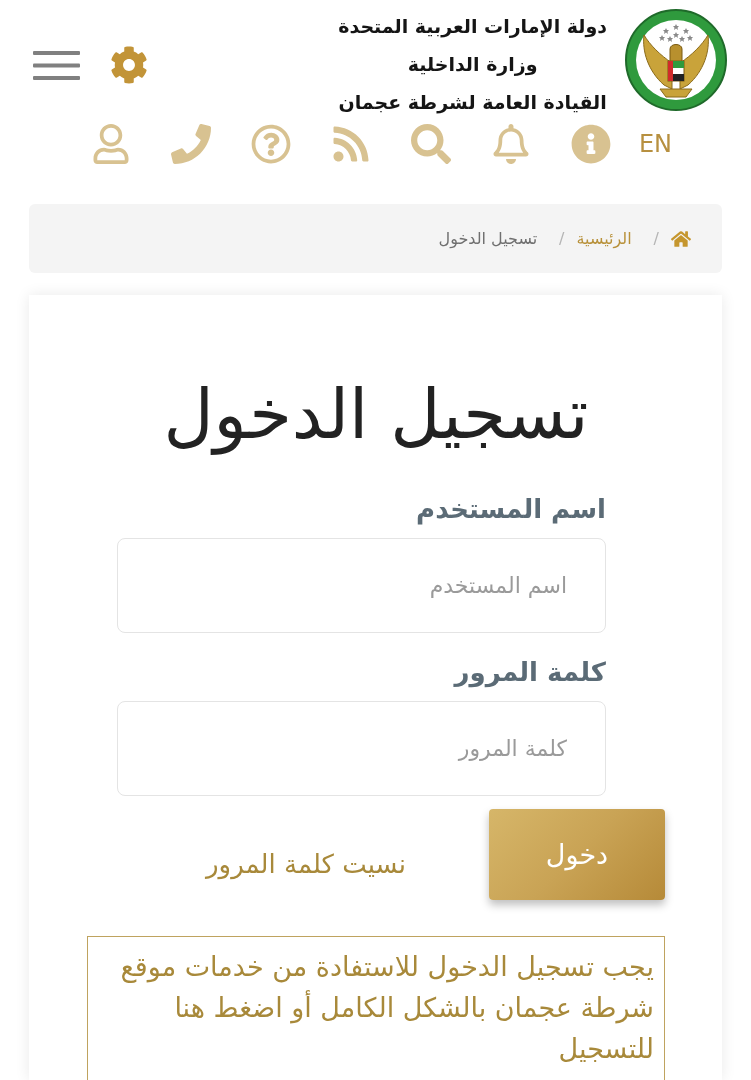  What do you see at coordinates (306, 863) in the screenshot?
I see `forgot-password-link: نسيت كلمة المرور` at bounding box center [306, 863].